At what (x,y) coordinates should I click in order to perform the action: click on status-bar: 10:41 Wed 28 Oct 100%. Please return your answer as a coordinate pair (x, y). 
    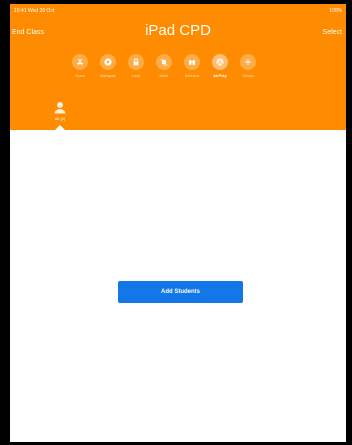
    Looking at the image, I should click on (178, 11).